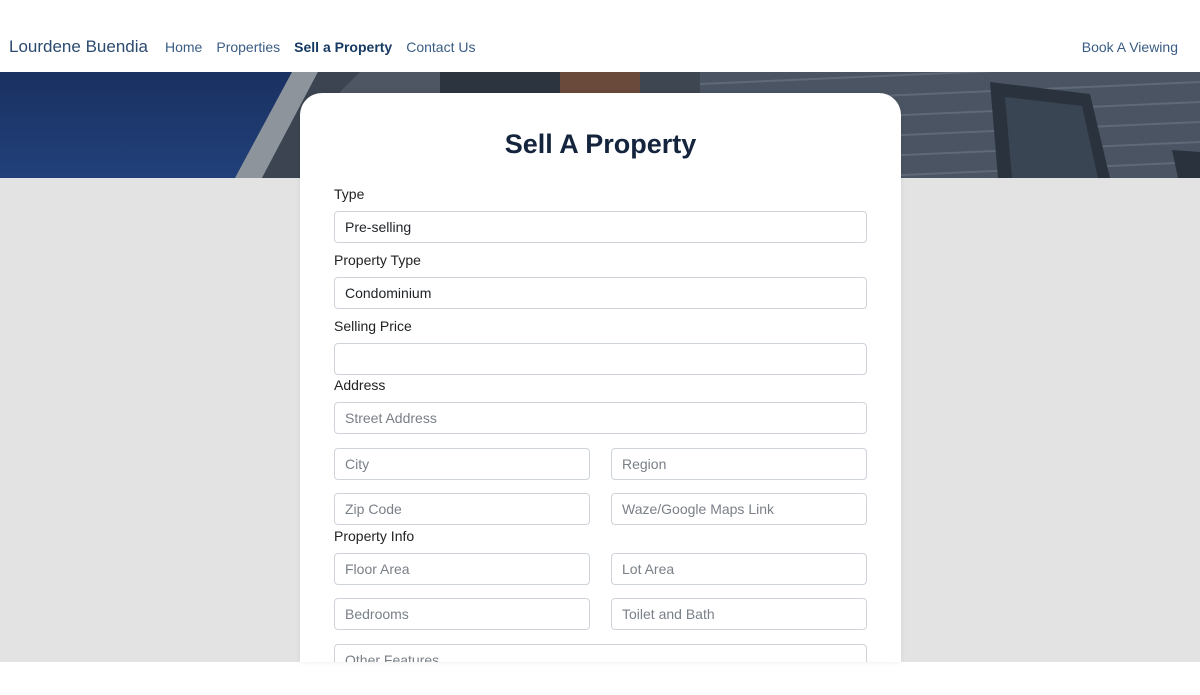  What do you see at coordinates (183, 47) in the screenshot?
I see `nav-link-home: Home` at bounding box center [183, 47].